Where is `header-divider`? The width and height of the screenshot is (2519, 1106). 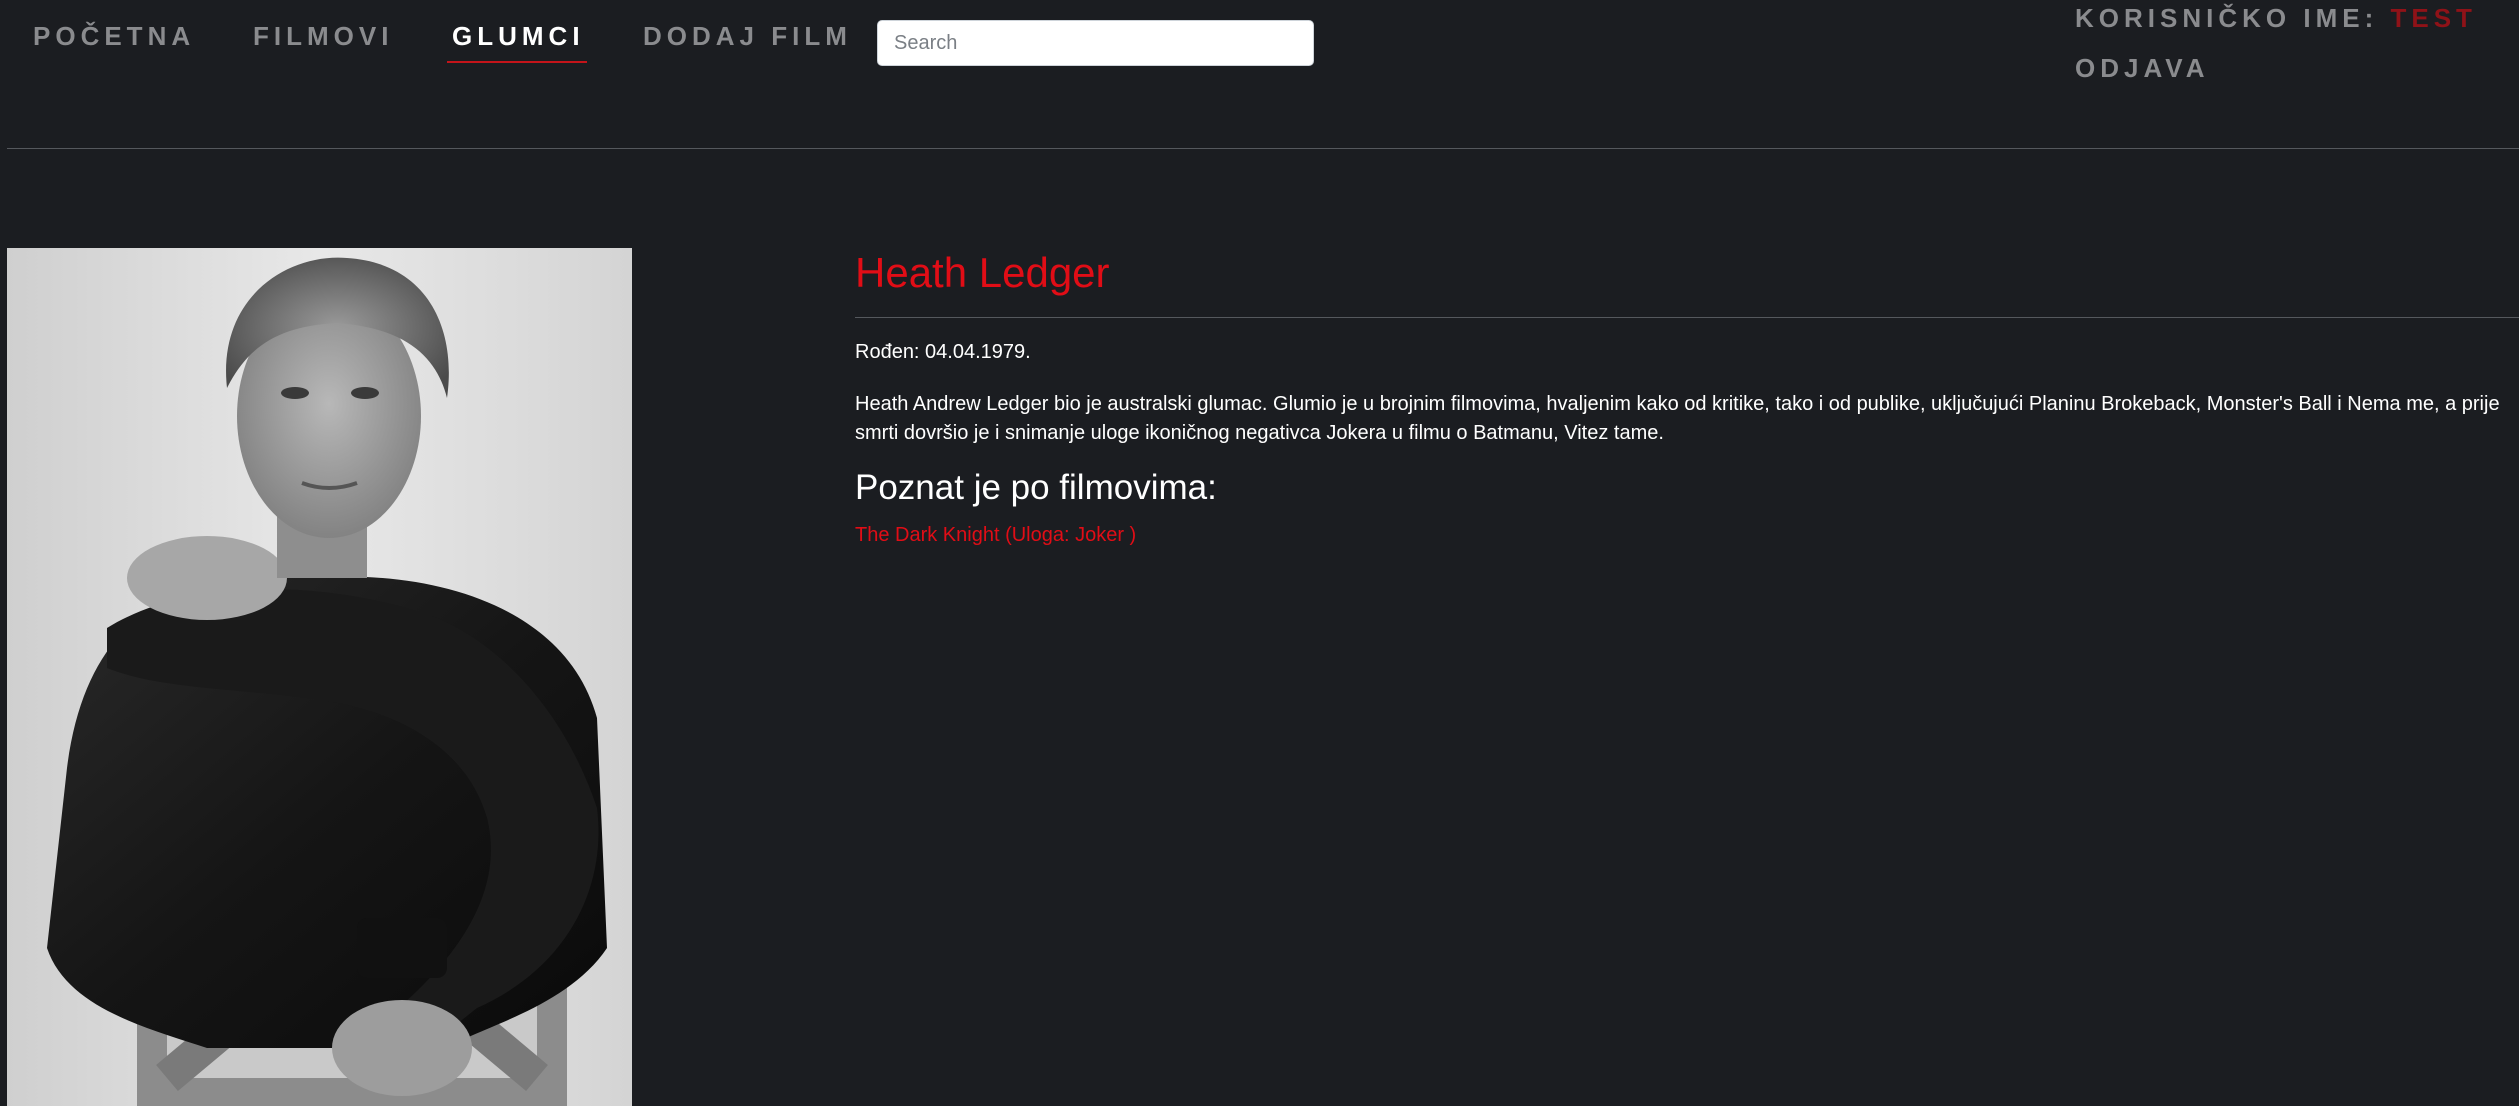
header-divider is located at coordinates (1263, 148).